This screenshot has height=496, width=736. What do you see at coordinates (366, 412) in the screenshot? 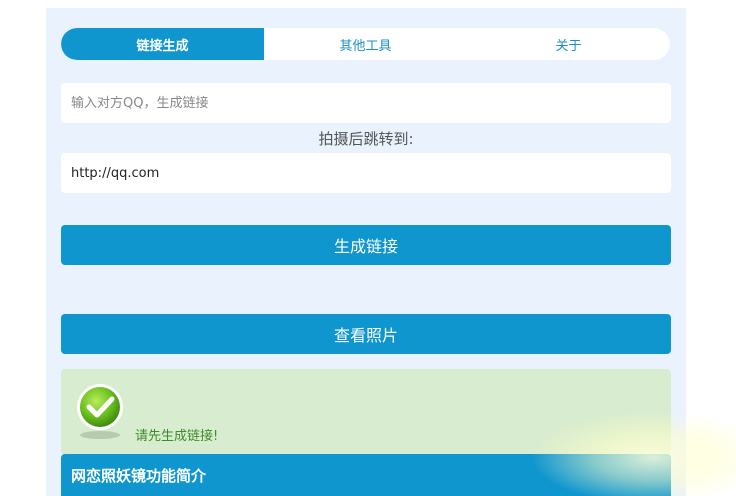
I see `status-alert: 请先生成链接!` at bounding box center [366, 412].